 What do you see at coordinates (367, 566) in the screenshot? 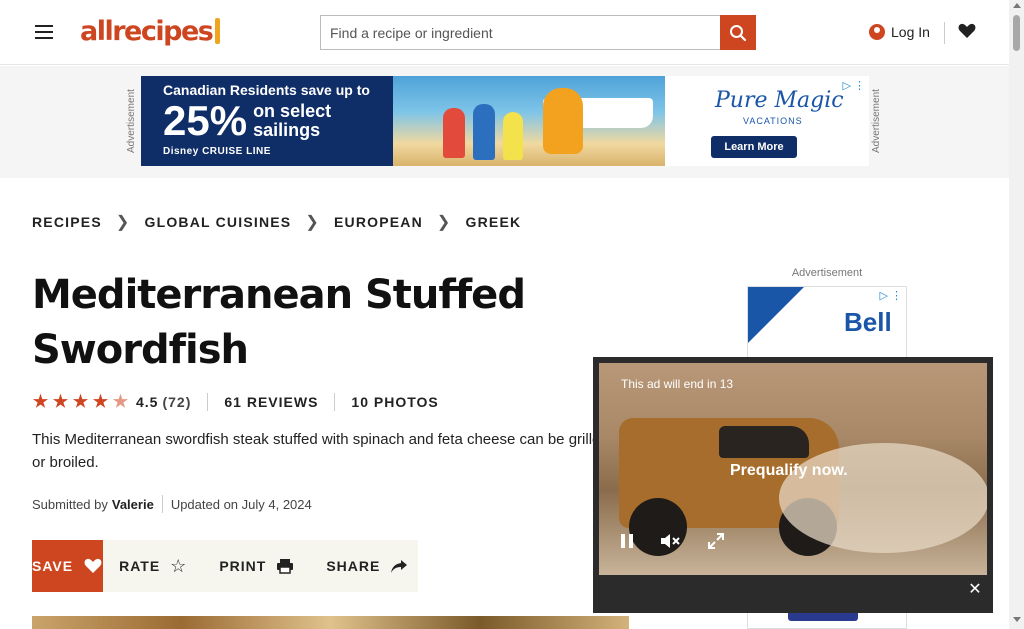
I see `share-button: SHARE` at bounding box center [367, 566].